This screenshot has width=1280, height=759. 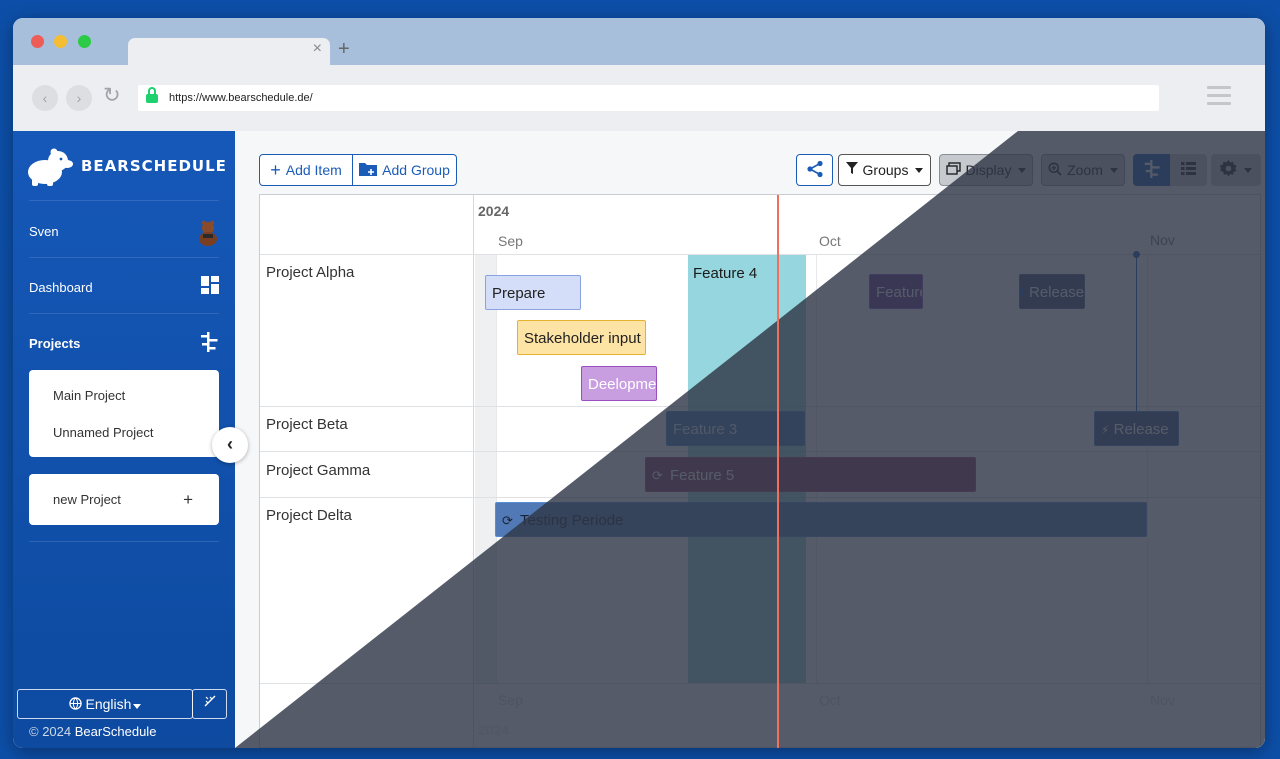 I want to click on add-item-button: + Add Item, so click(x=306, y=170).